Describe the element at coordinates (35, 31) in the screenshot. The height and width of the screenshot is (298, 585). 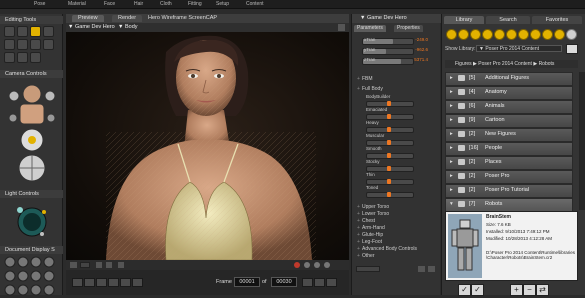
I see `translate-tool-icon` at that location.